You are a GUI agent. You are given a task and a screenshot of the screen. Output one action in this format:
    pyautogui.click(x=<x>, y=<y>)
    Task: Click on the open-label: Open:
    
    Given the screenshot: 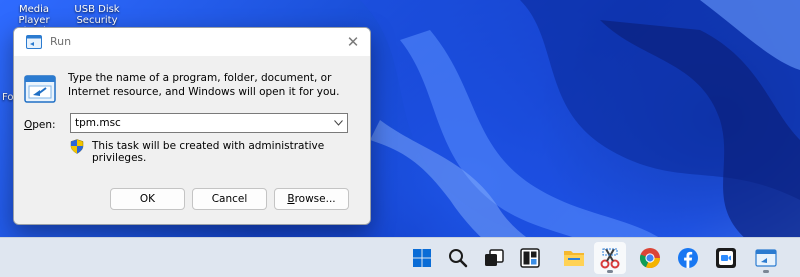 What is the action you would take?
    pyautogui.click(x=40, y=125)
    